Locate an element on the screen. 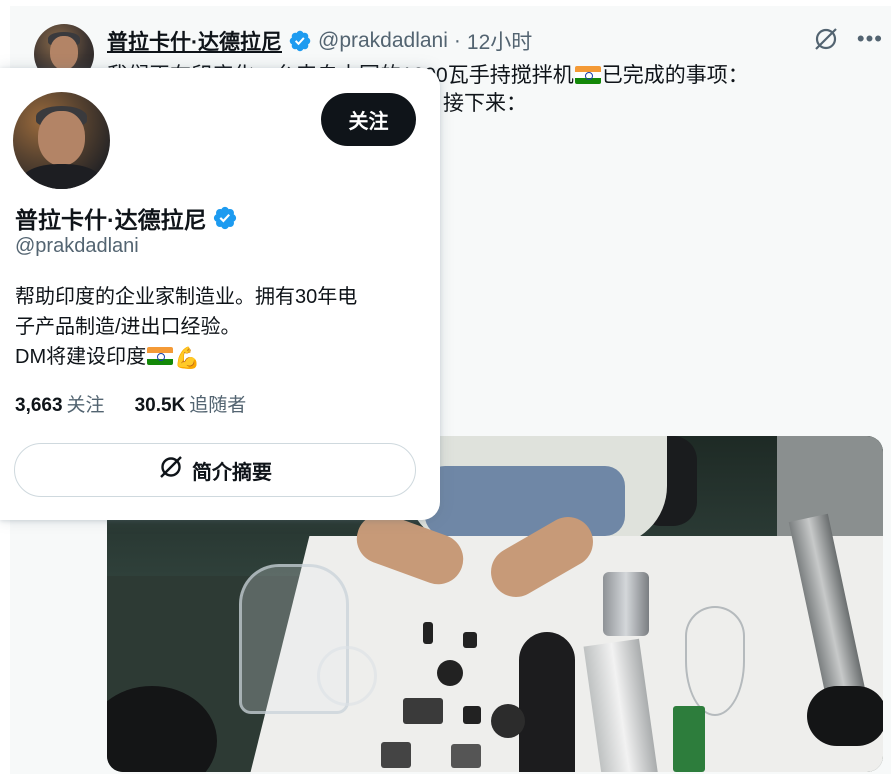 The width and height of the screenshot is (891, 774). tweet-actions: ••• is located at coordinates (848, 39).